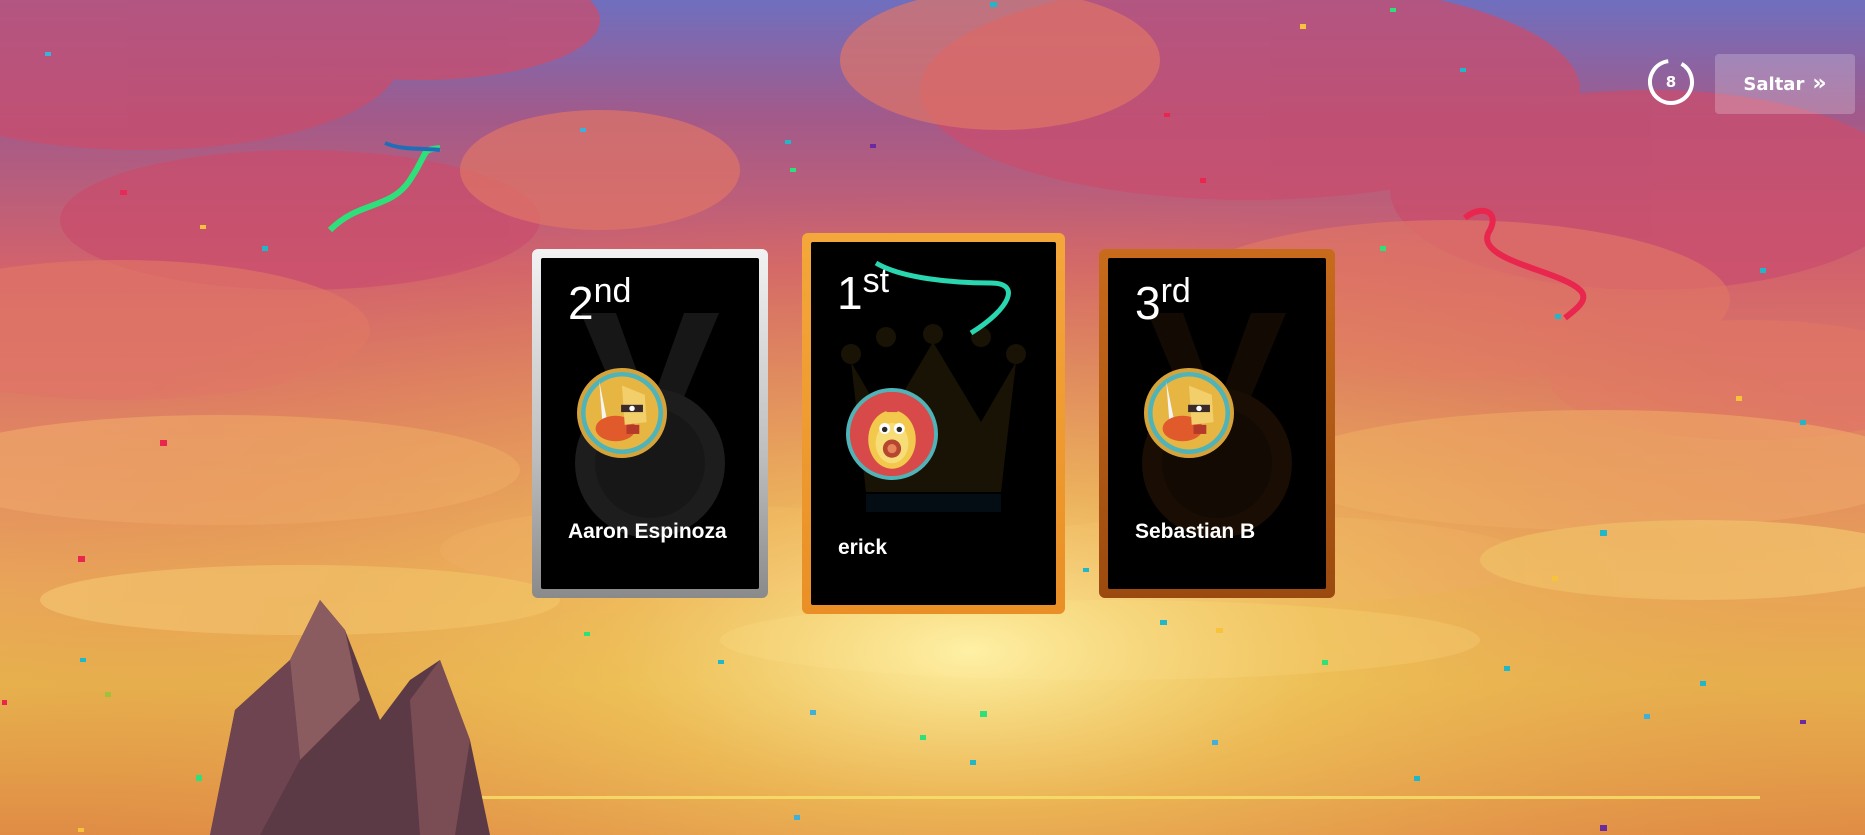 This screenshot has height=835, width=1865. Describe the element at coordinates (1819, 83) in the screenshot. I see `double-chevron-right-icon: »` at that location.